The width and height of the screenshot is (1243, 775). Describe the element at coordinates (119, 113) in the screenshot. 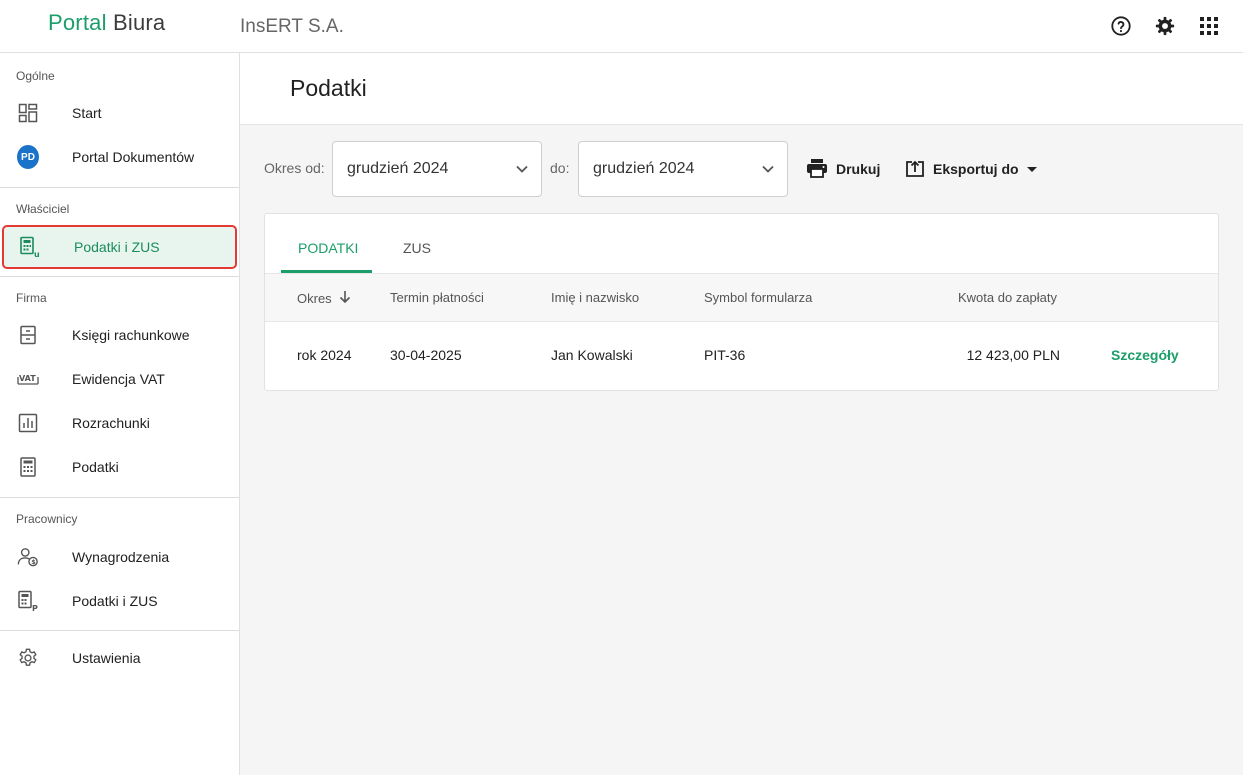

I see `sidebar-item-start: Start` at that location.